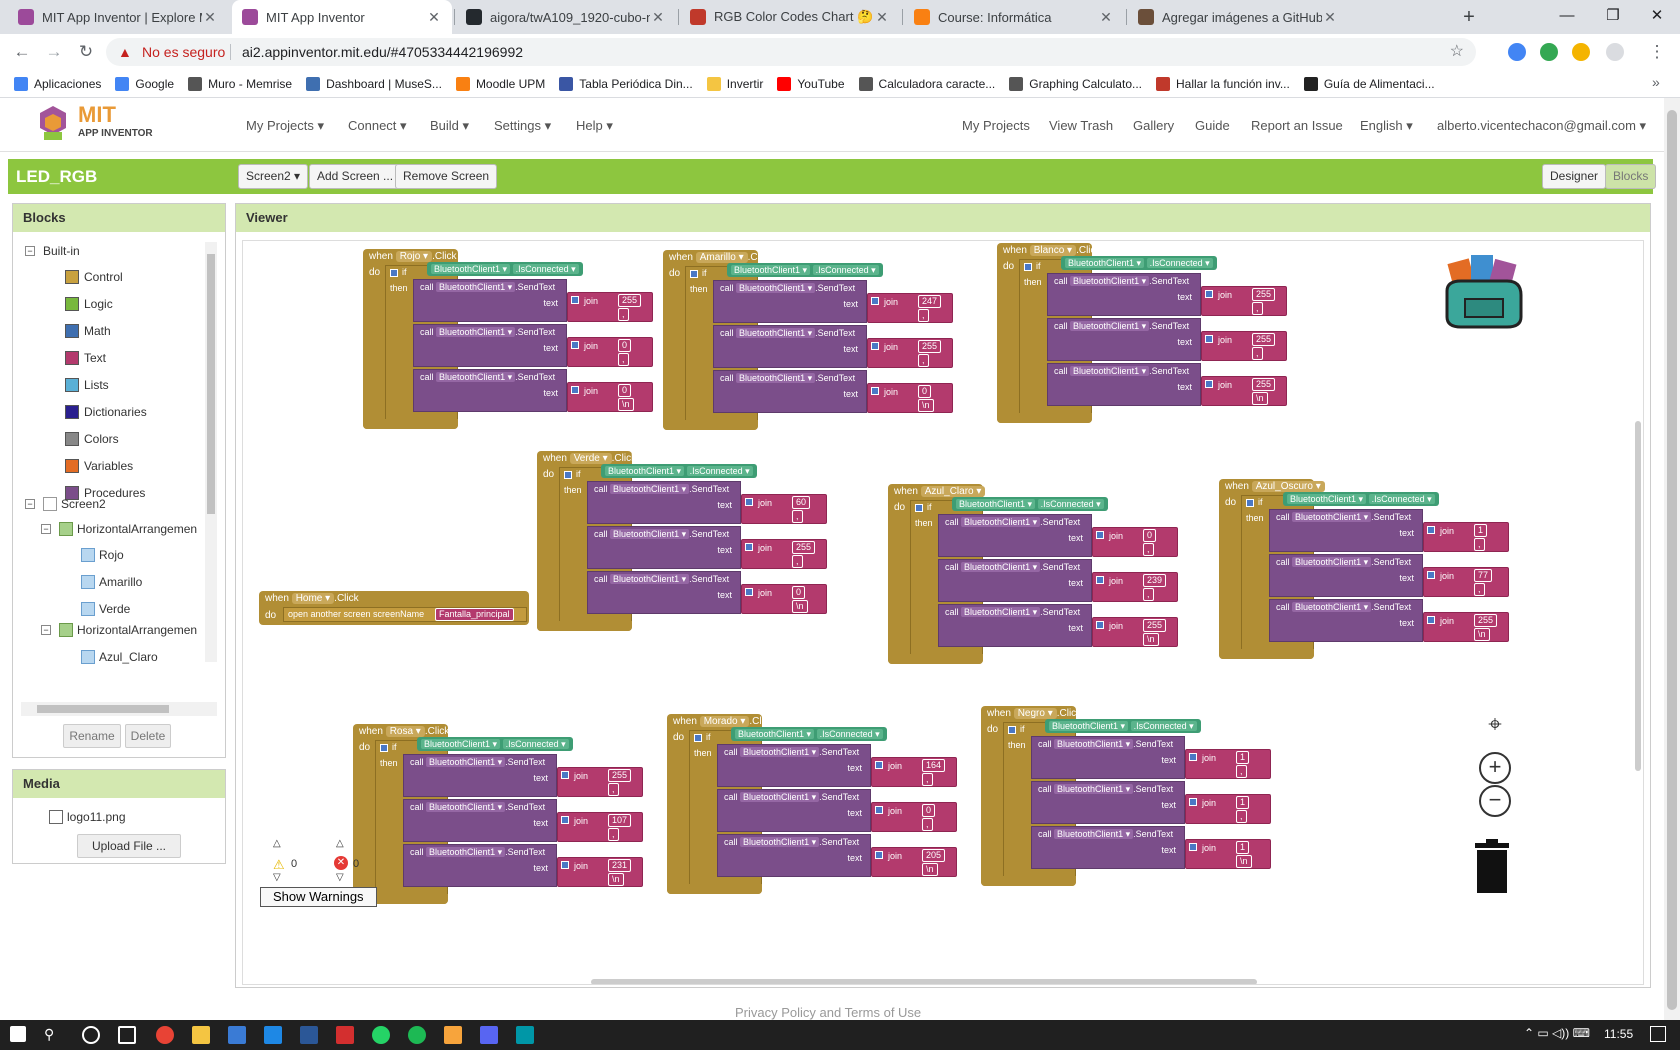 The image size is (1680, 1050). Describe the element at coordinates (446, 176) in the screenshot. I see `remove-screen-button: Remove Screen` at that location.